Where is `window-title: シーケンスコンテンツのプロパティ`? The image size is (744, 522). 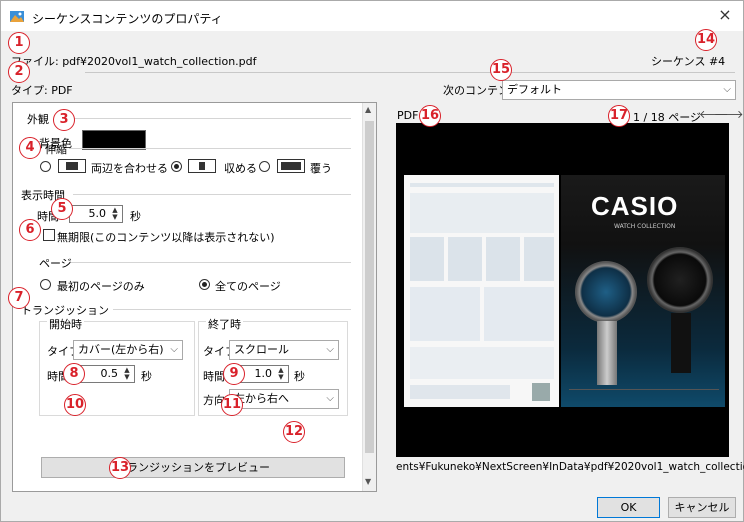
window-title: シーケンスコンテンツのプロパティ is located at coordinates (127, 19).